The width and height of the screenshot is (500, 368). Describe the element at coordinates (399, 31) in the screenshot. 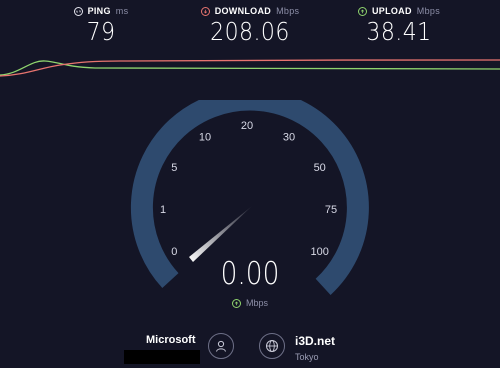

I see `upload-value: 38.41` at that location.